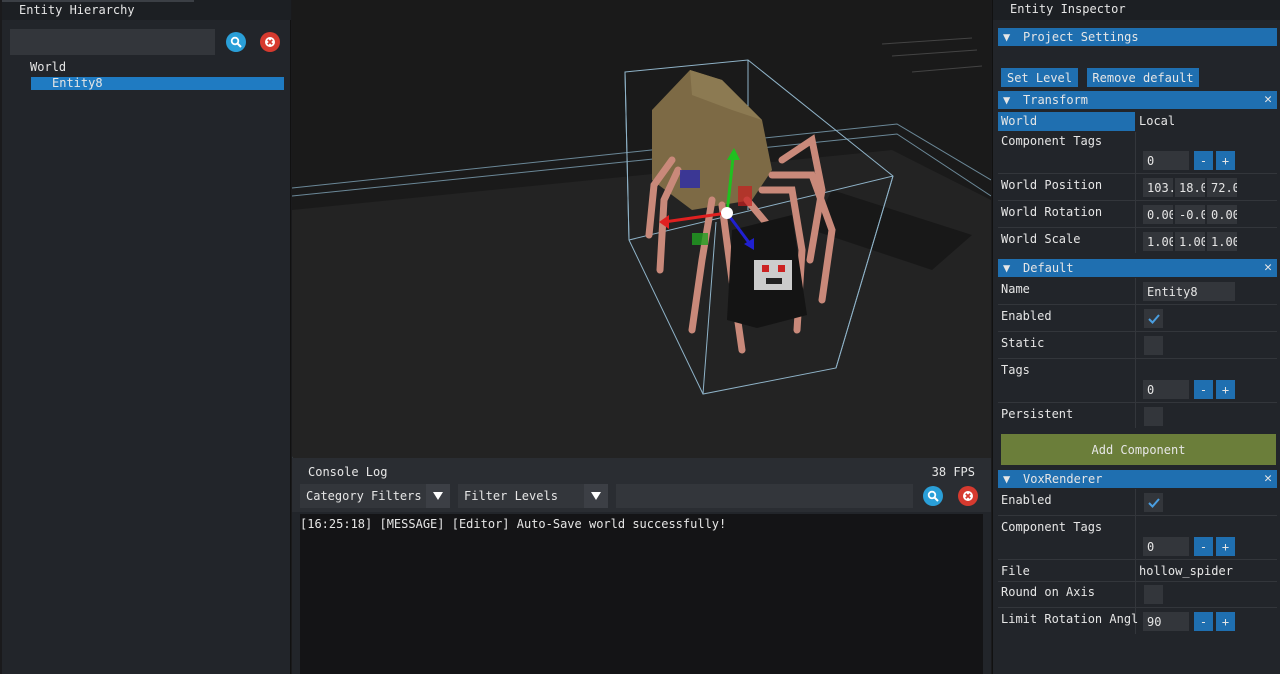  I want to click on world-position-z: 72.0, so click(1222, 187).